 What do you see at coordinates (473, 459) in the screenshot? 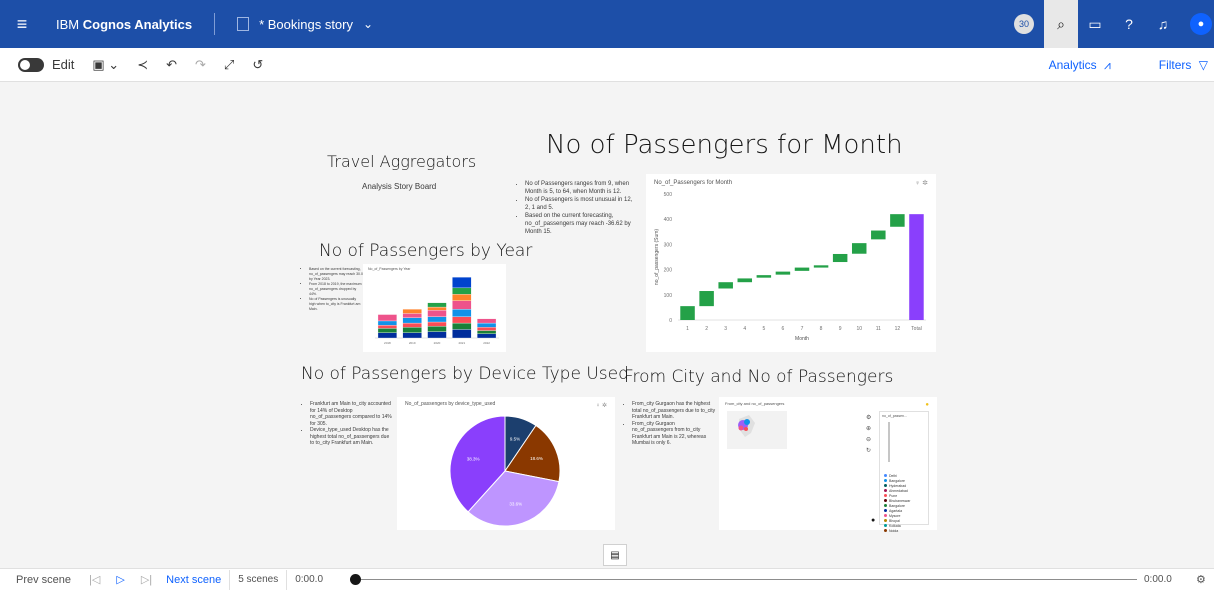
I see `pie-slice-label: 38.3%` at bounding box center [473, 459].